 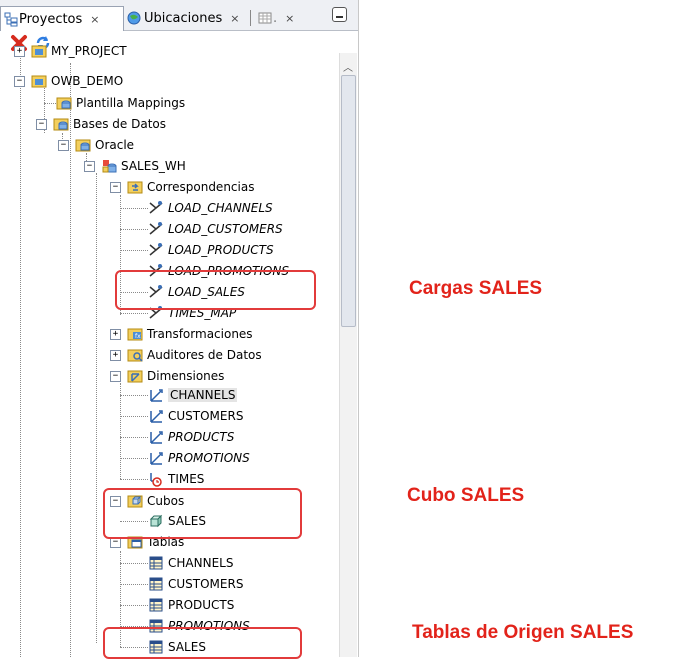 I want to click on tree-node-my-project: + MY_PROJECT, so click(x=70, y=51).